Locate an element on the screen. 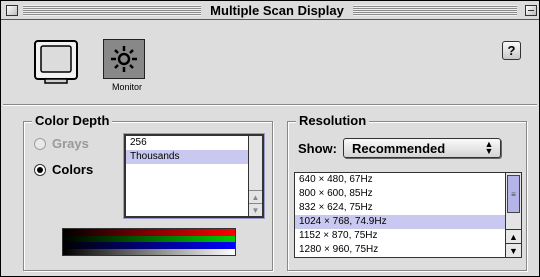 The image size is (540, 277). title-bar: Multiple Scan Display is located at coordinates (270, 10).